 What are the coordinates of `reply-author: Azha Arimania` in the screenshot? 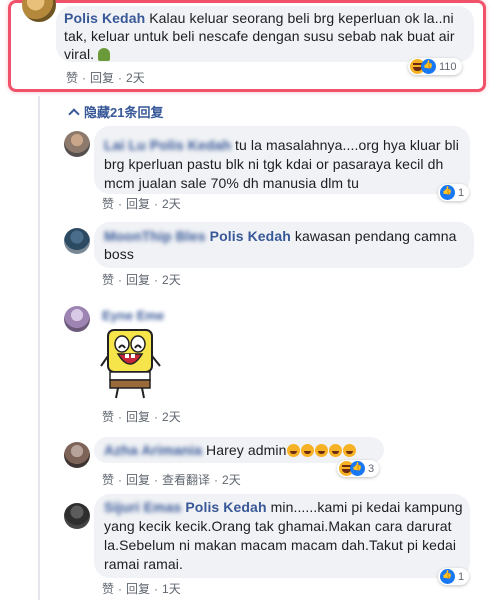 It's located at (153, 450).